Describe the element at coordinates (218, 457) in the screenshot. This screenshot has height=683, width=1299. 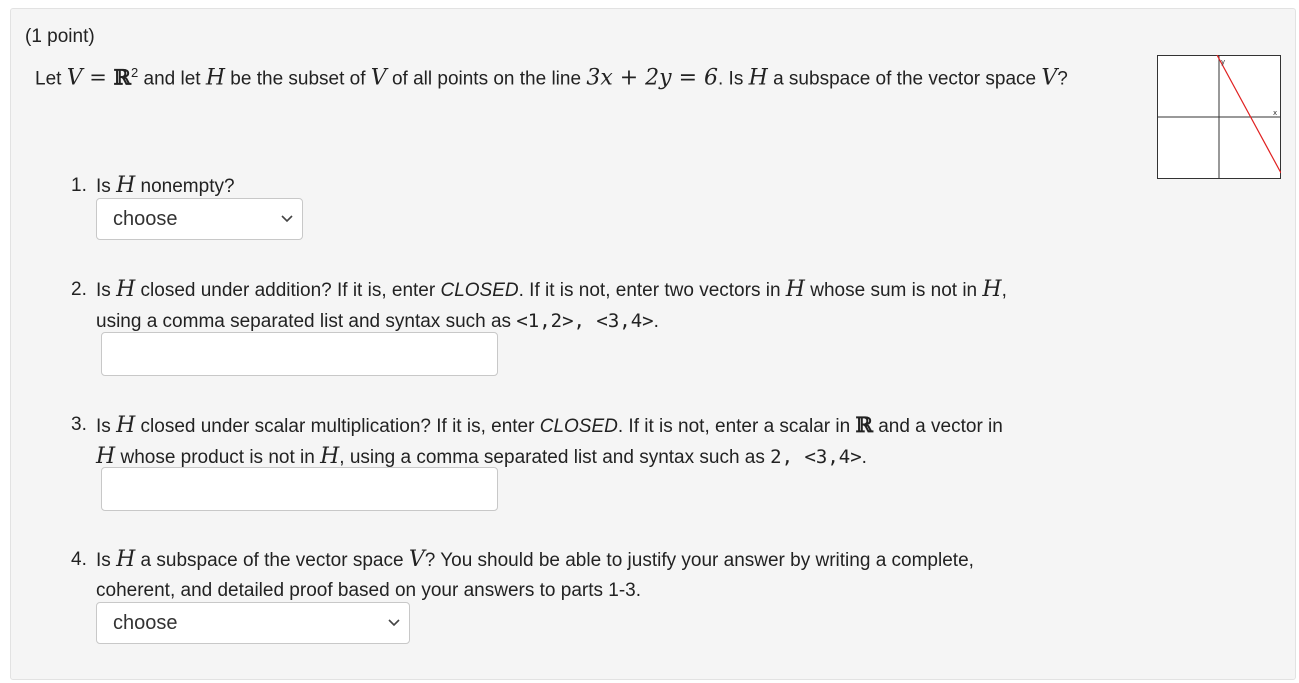
I see `question-text: whose product is not in` at that location.